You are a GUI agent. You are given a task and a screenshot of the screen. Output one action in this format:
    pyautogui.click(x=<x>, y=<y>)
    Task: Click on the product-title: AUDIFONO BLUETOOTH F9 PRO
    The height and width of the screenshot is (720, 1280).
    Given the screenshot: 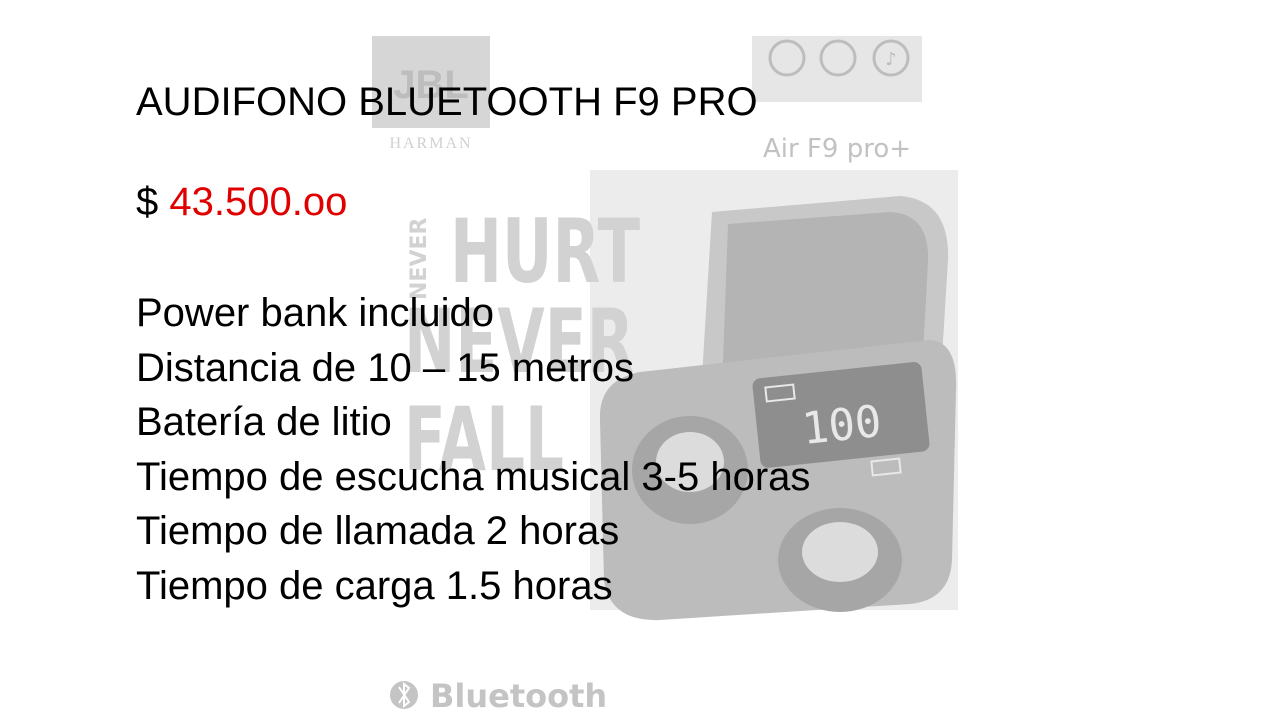 What is the action you would take?
    pyautogui.click(x=447, y=102)
    